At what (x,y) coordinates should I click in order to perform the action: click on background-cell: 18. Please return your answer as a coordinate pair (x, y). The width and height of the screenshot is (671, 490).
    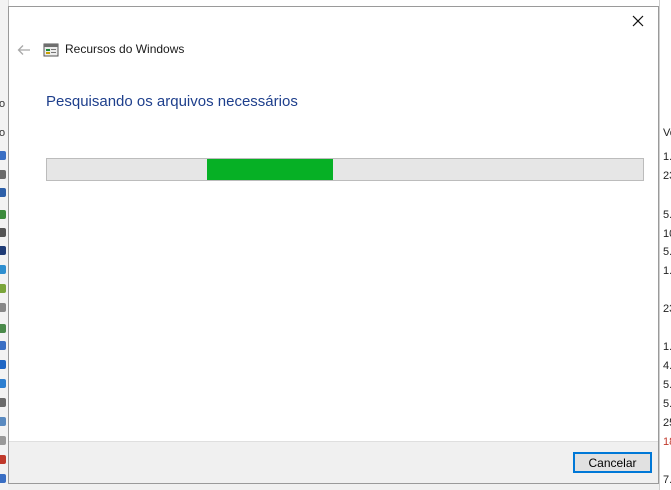
    Looking at the image, I should click on (667, 442).